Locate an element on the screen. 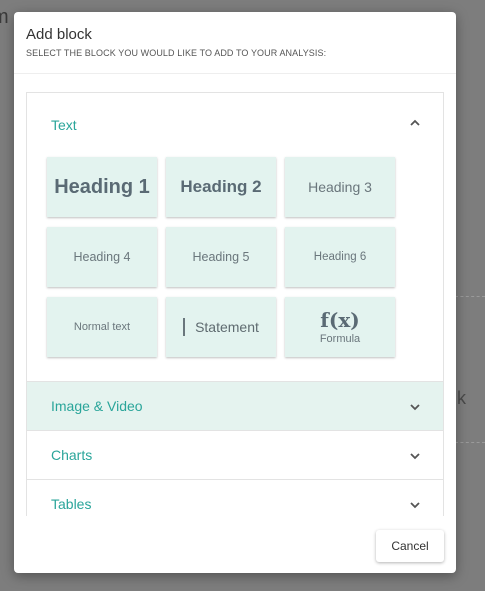  tile-normal-text: Normal text is located at coordinates (102, 327).